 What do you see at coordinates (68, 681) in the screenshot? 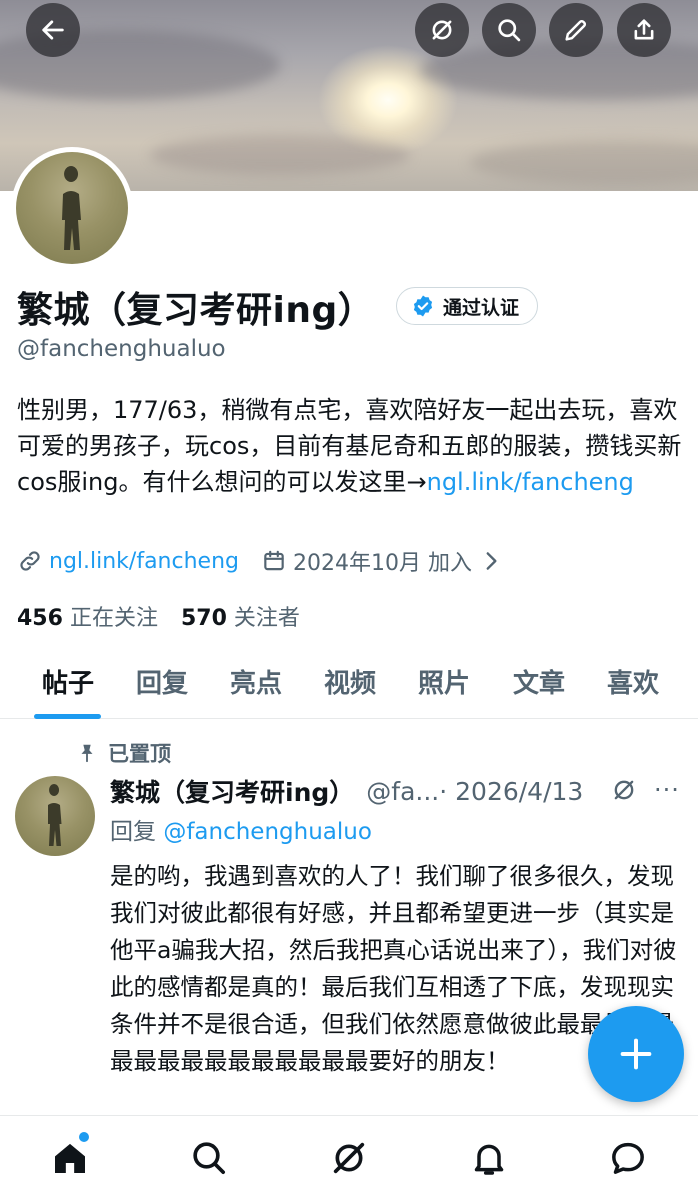
I see `tab-posts: 帖子` at bounding box center [68, 681].